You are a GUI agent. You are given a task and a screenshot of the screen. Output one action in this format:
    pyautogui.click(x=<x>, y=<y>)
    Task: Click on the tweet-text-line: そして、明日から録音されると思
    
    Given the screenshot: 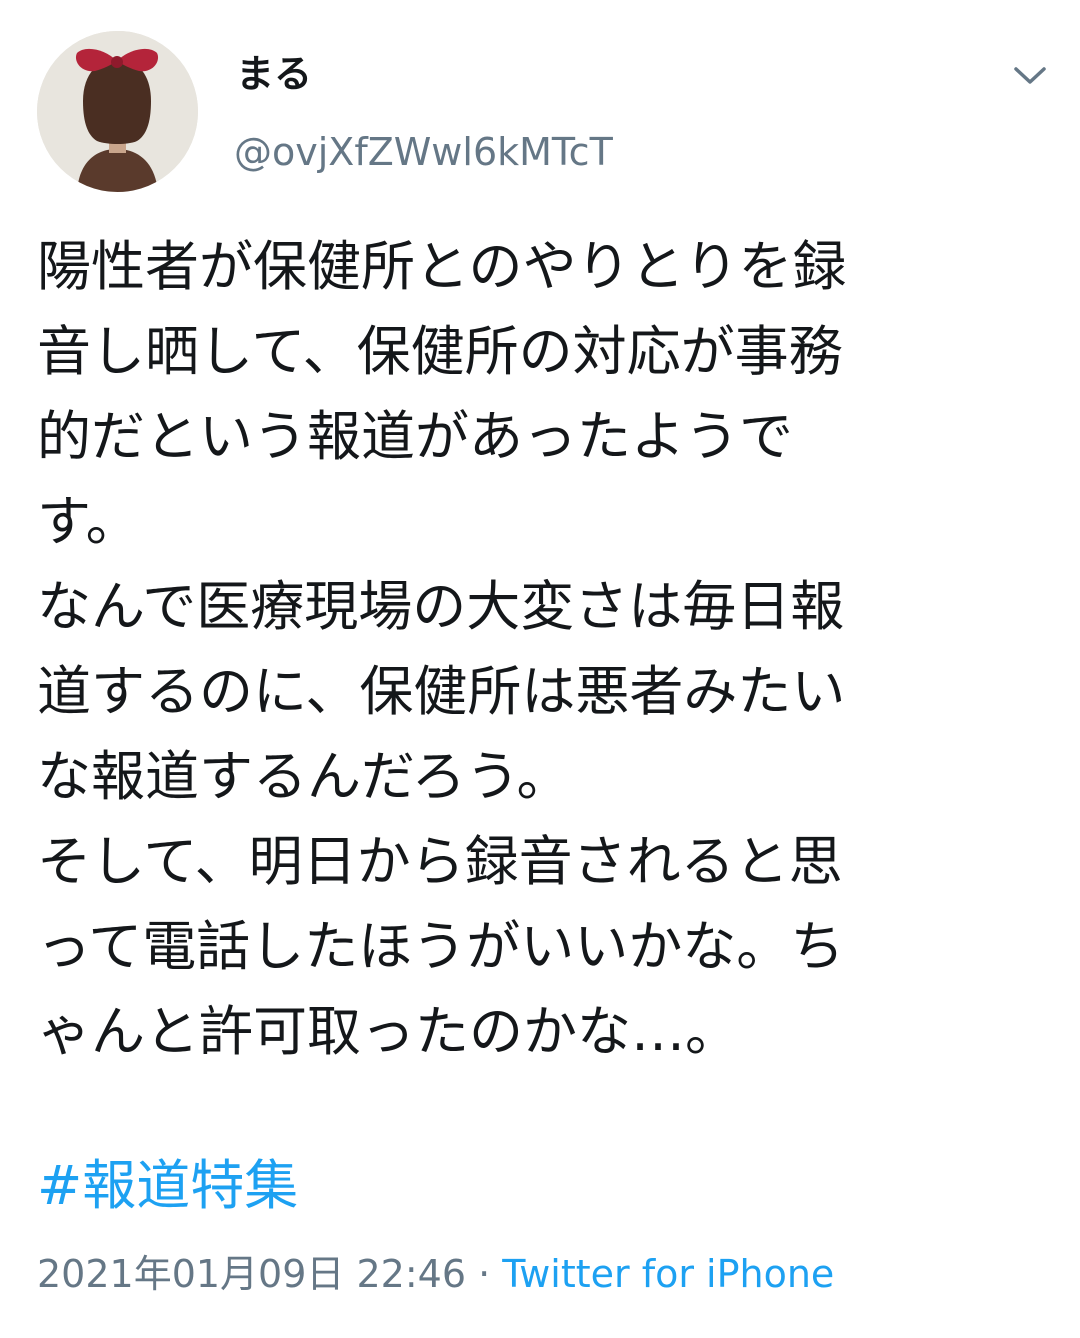 What is the action you would take?
    pyautogui.click(x=440, y=861)
    